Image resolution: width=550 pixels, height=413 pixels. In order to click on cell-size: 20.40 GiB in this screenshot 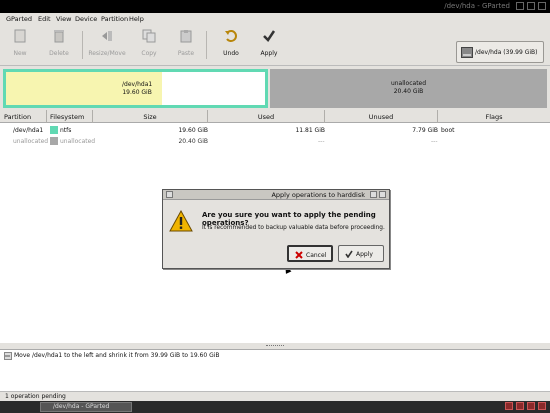, I will do `click(193, 141)`.